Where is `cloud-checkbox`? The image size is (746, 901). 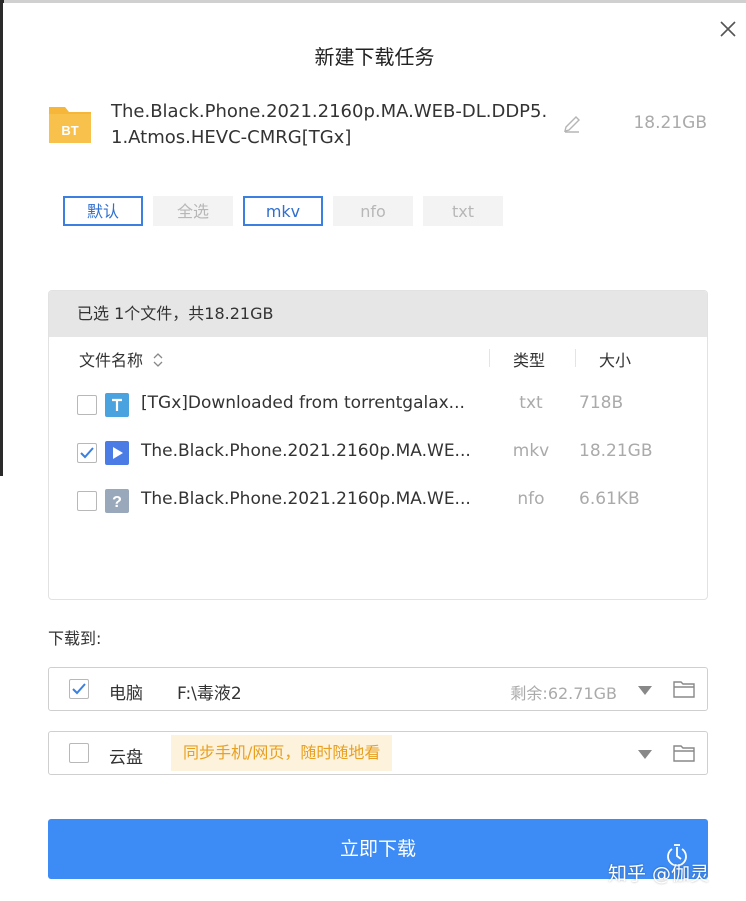
cloud-checkbox is located at coordinates (79, 753).